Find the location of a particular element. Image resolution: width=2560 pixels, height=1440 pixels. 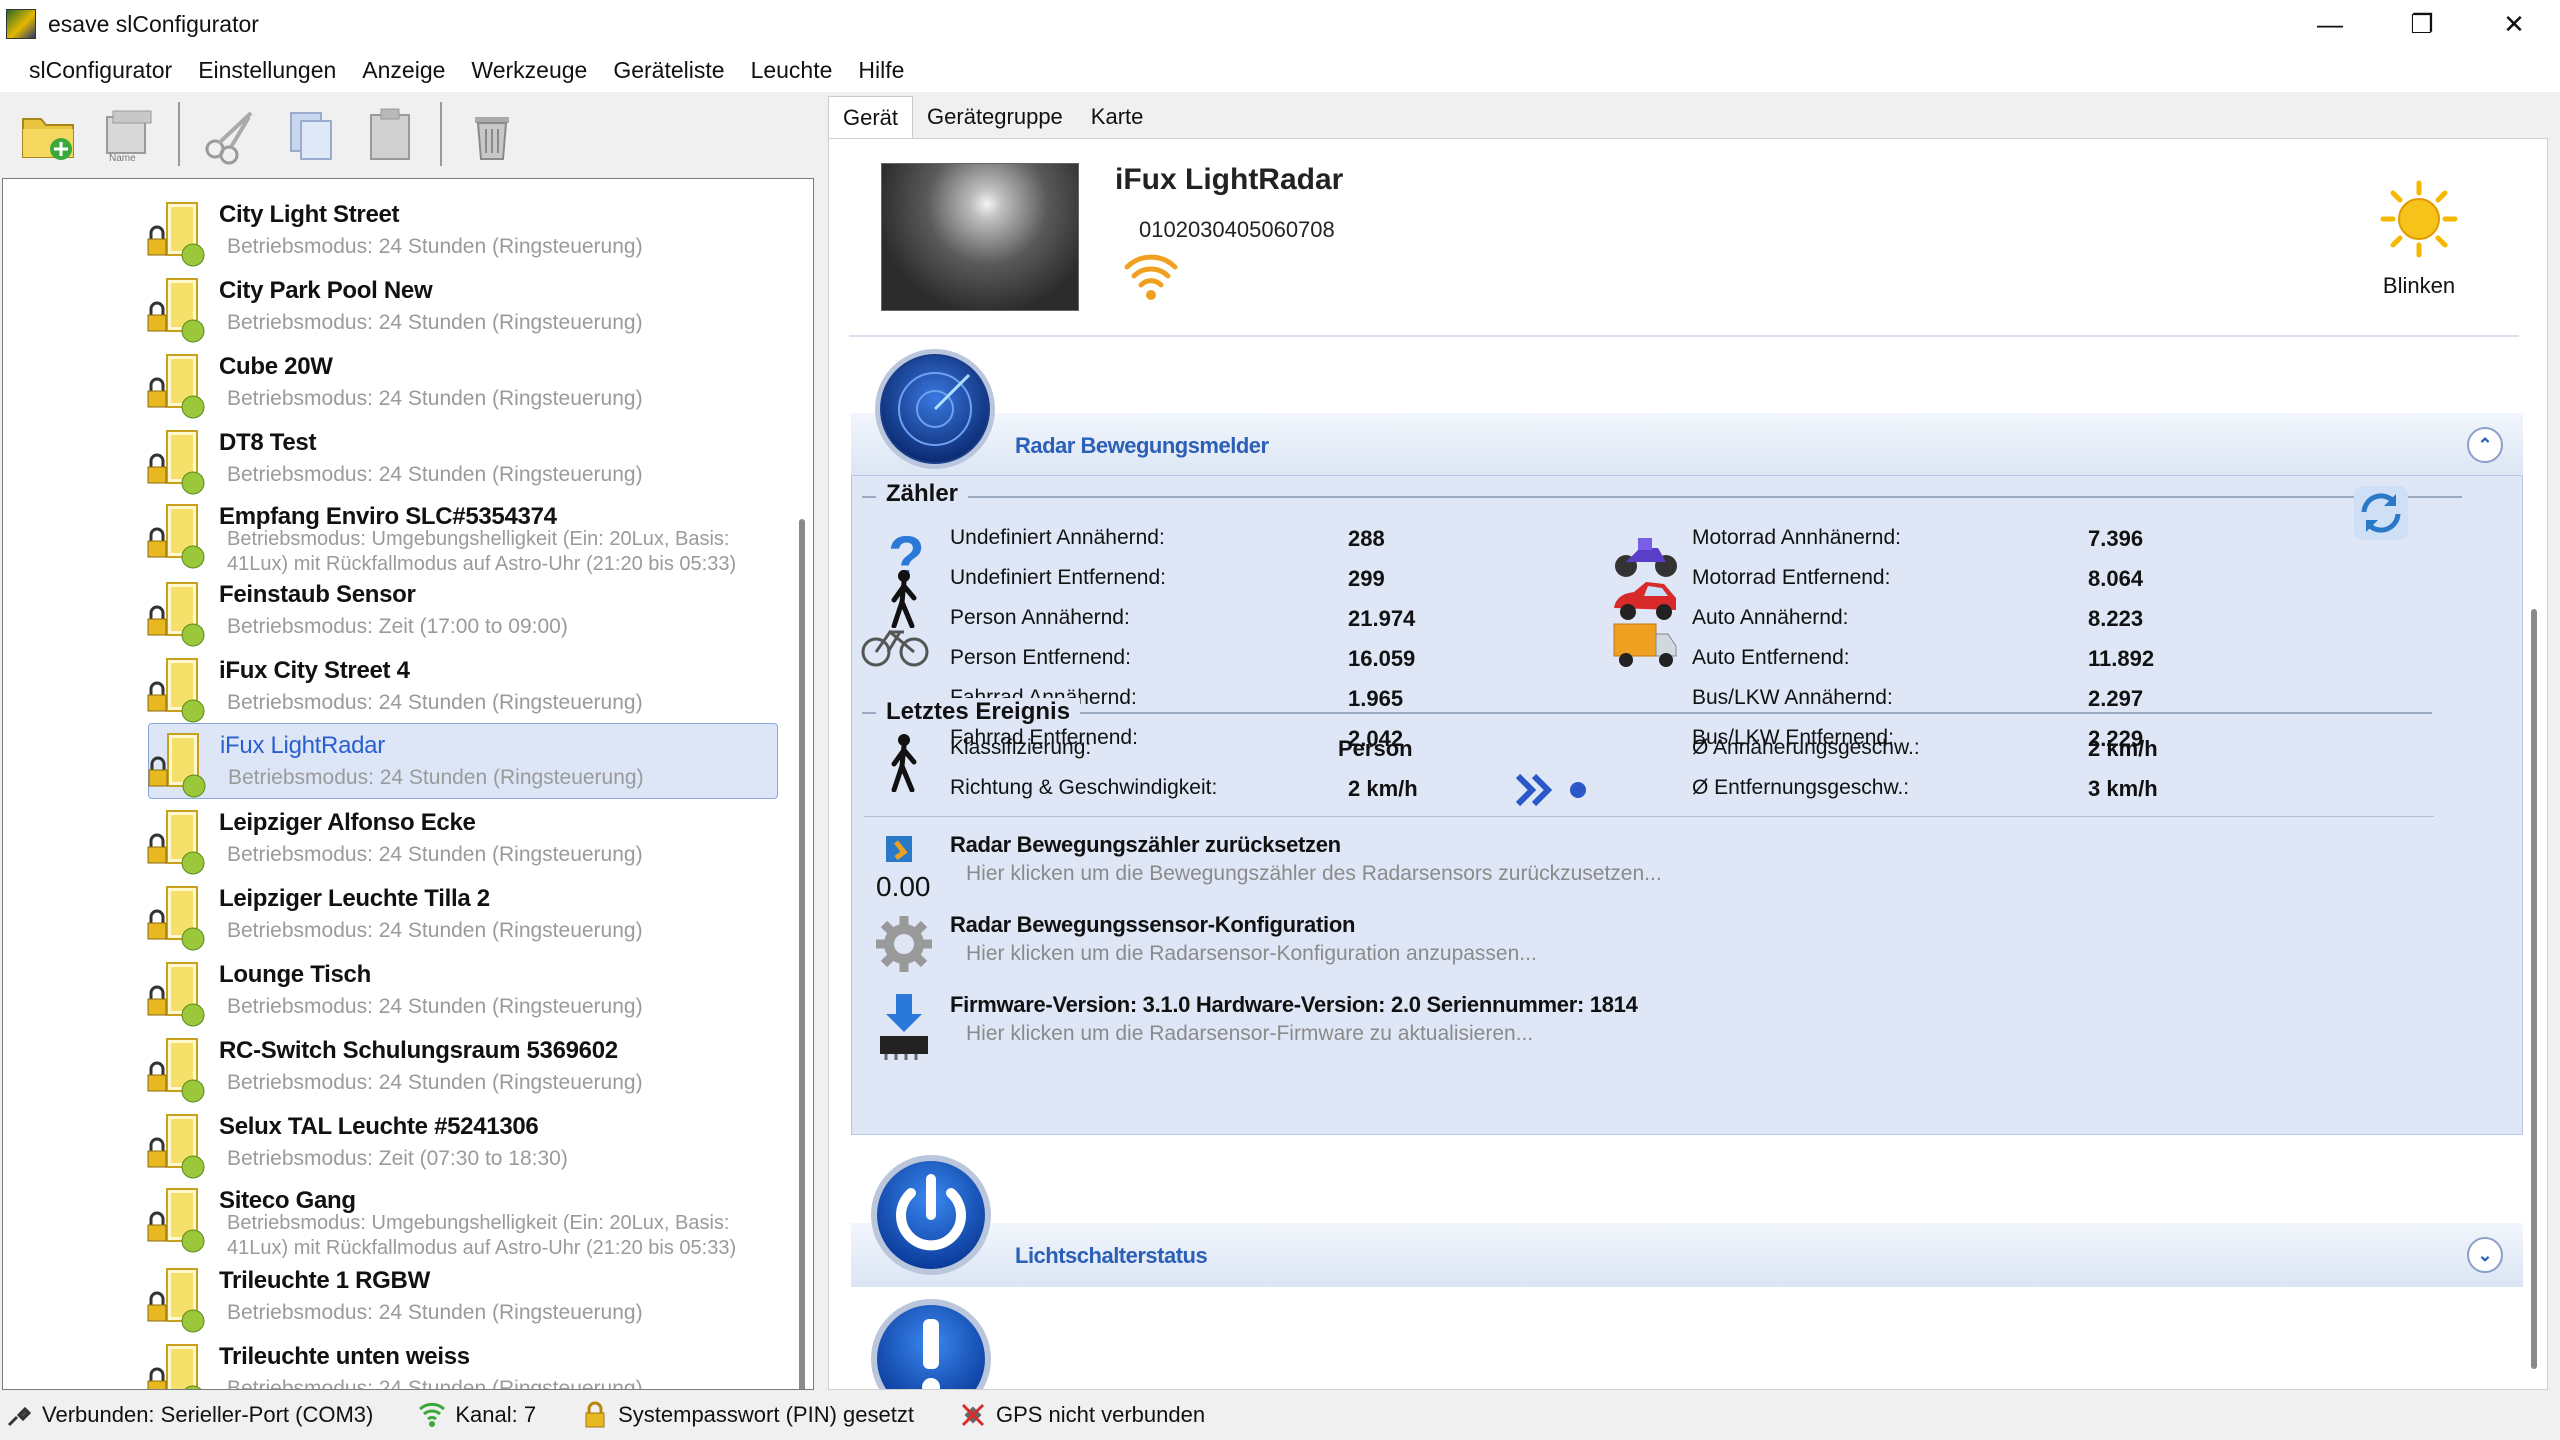

status-channel: Kanal: 7 is located at coordinates (476, 1415).